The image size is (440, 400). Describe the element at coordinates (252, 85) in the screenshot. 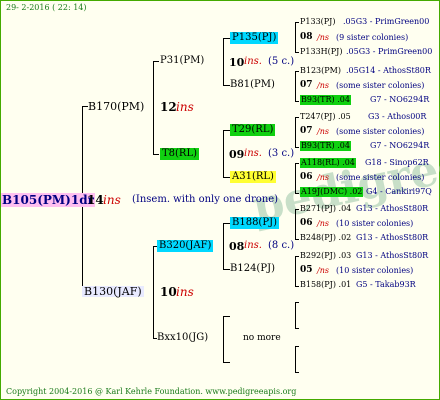

I see `gen2-node-b81: B81(PM)` at that location.